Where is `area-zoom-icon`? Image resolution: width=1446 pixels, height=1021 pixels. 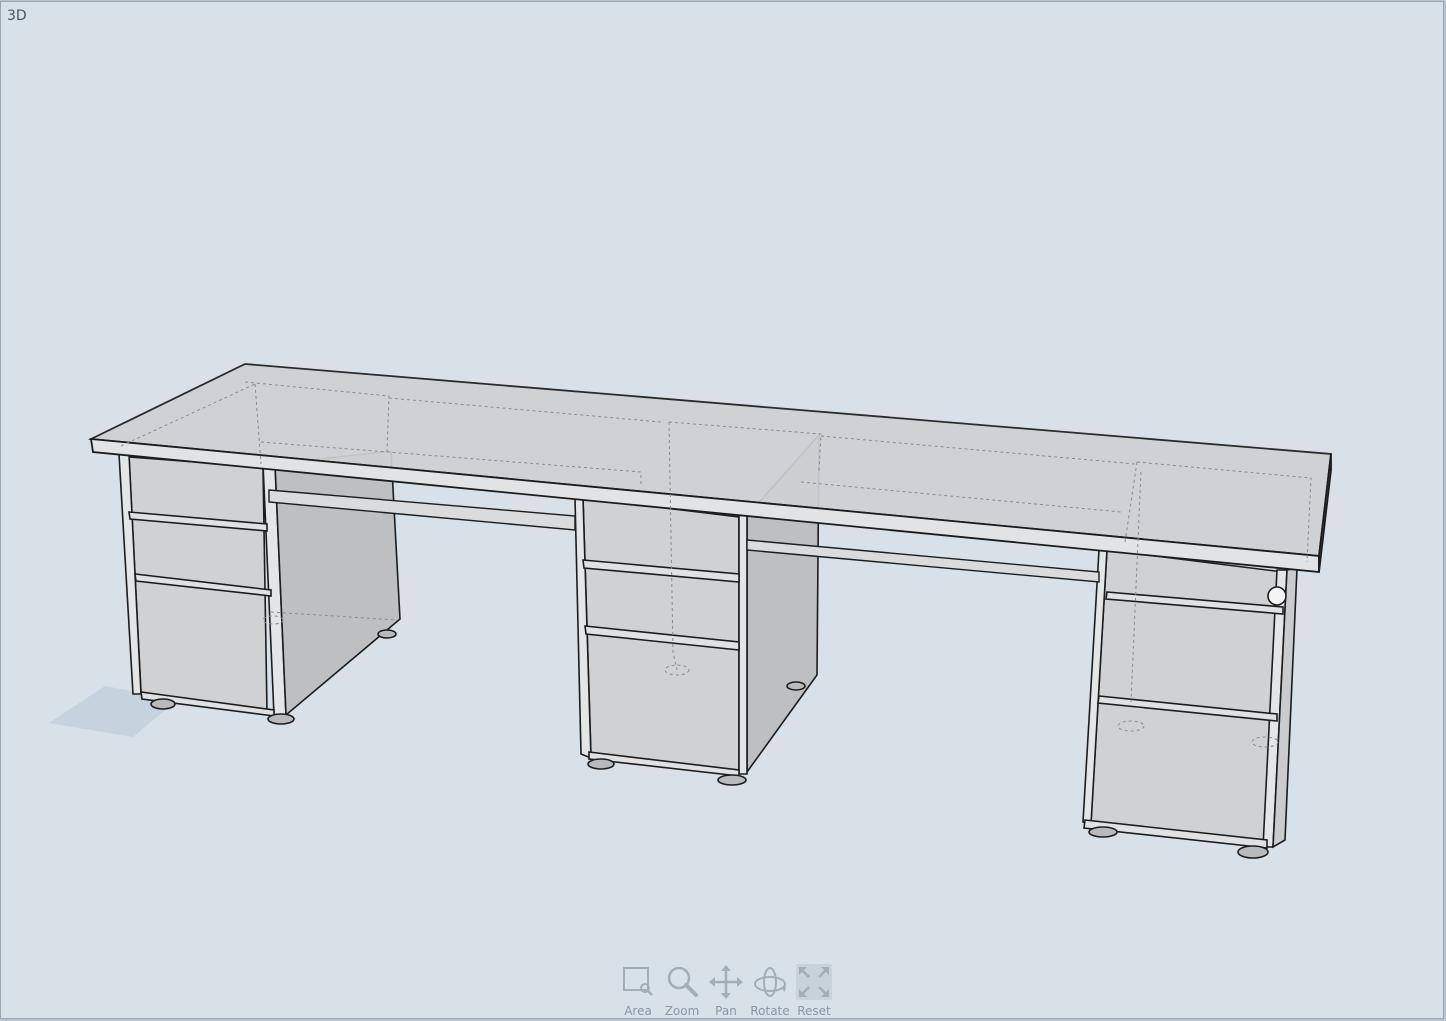
area-zoom-icon is located at coordinates (638, 981).